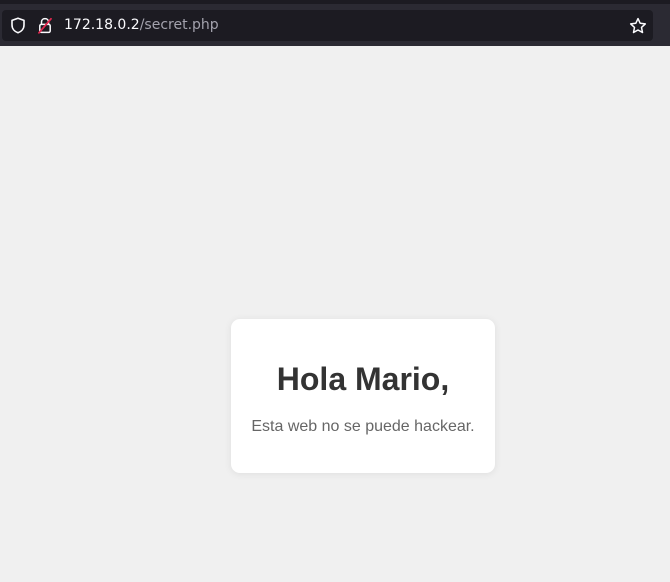  I want to click on url-text: 172.18.0.2/secret.php, so click(141, 25).